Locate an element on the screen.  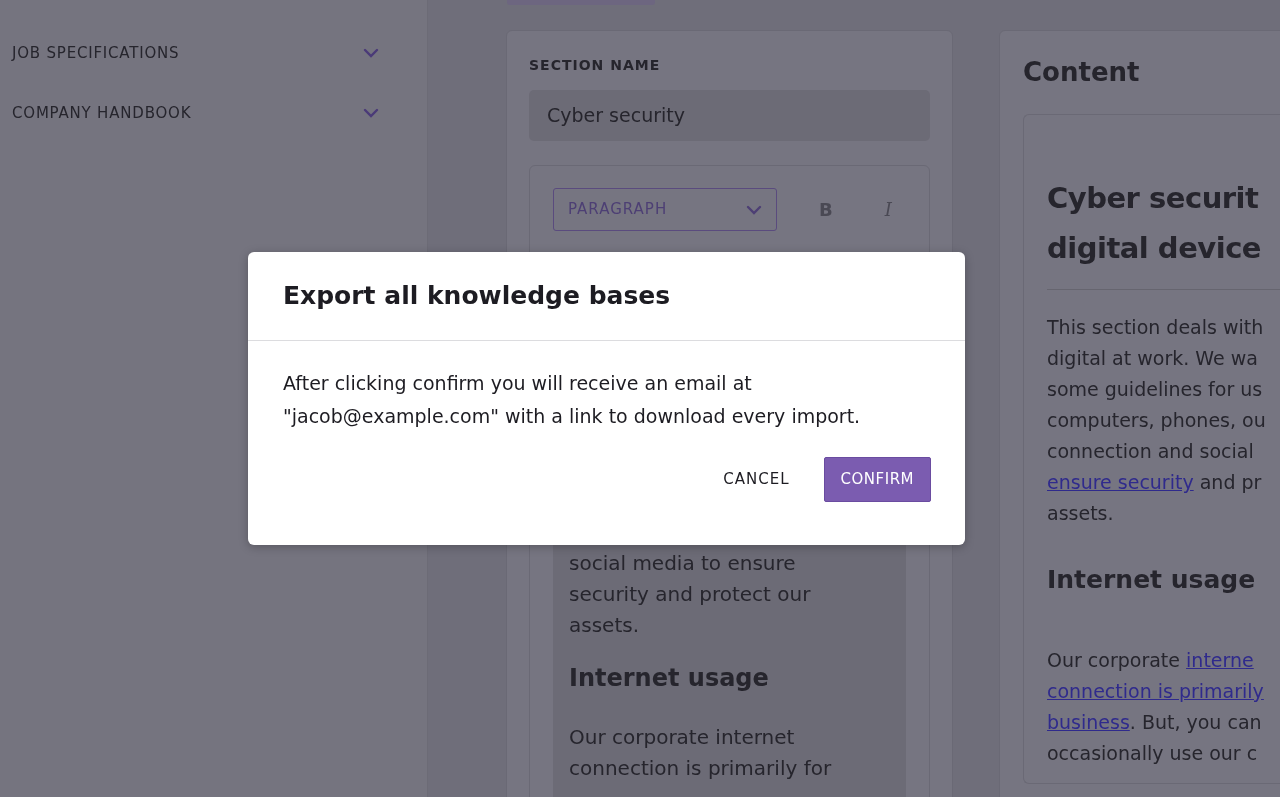
confirm-button: CONFIRM is located at coordinates (877, 479).